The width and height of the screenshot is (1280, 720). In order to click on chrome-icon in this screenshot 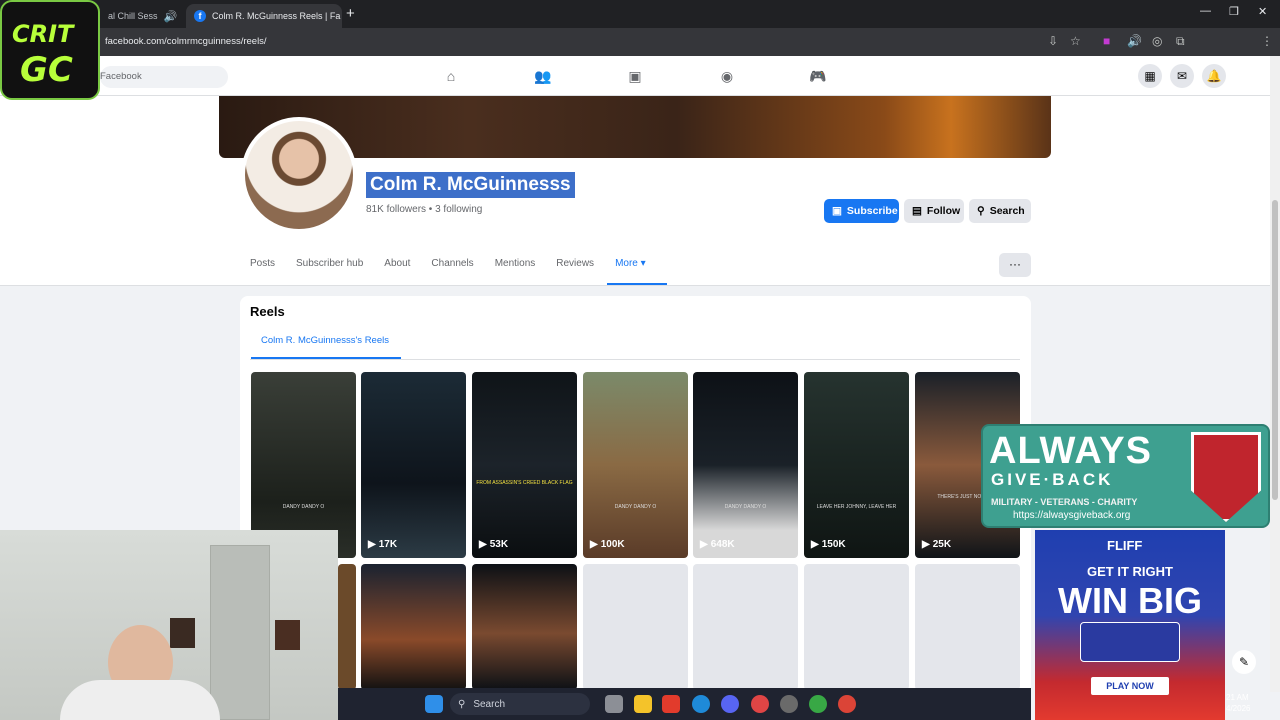, I will do `click(847, 704)`.